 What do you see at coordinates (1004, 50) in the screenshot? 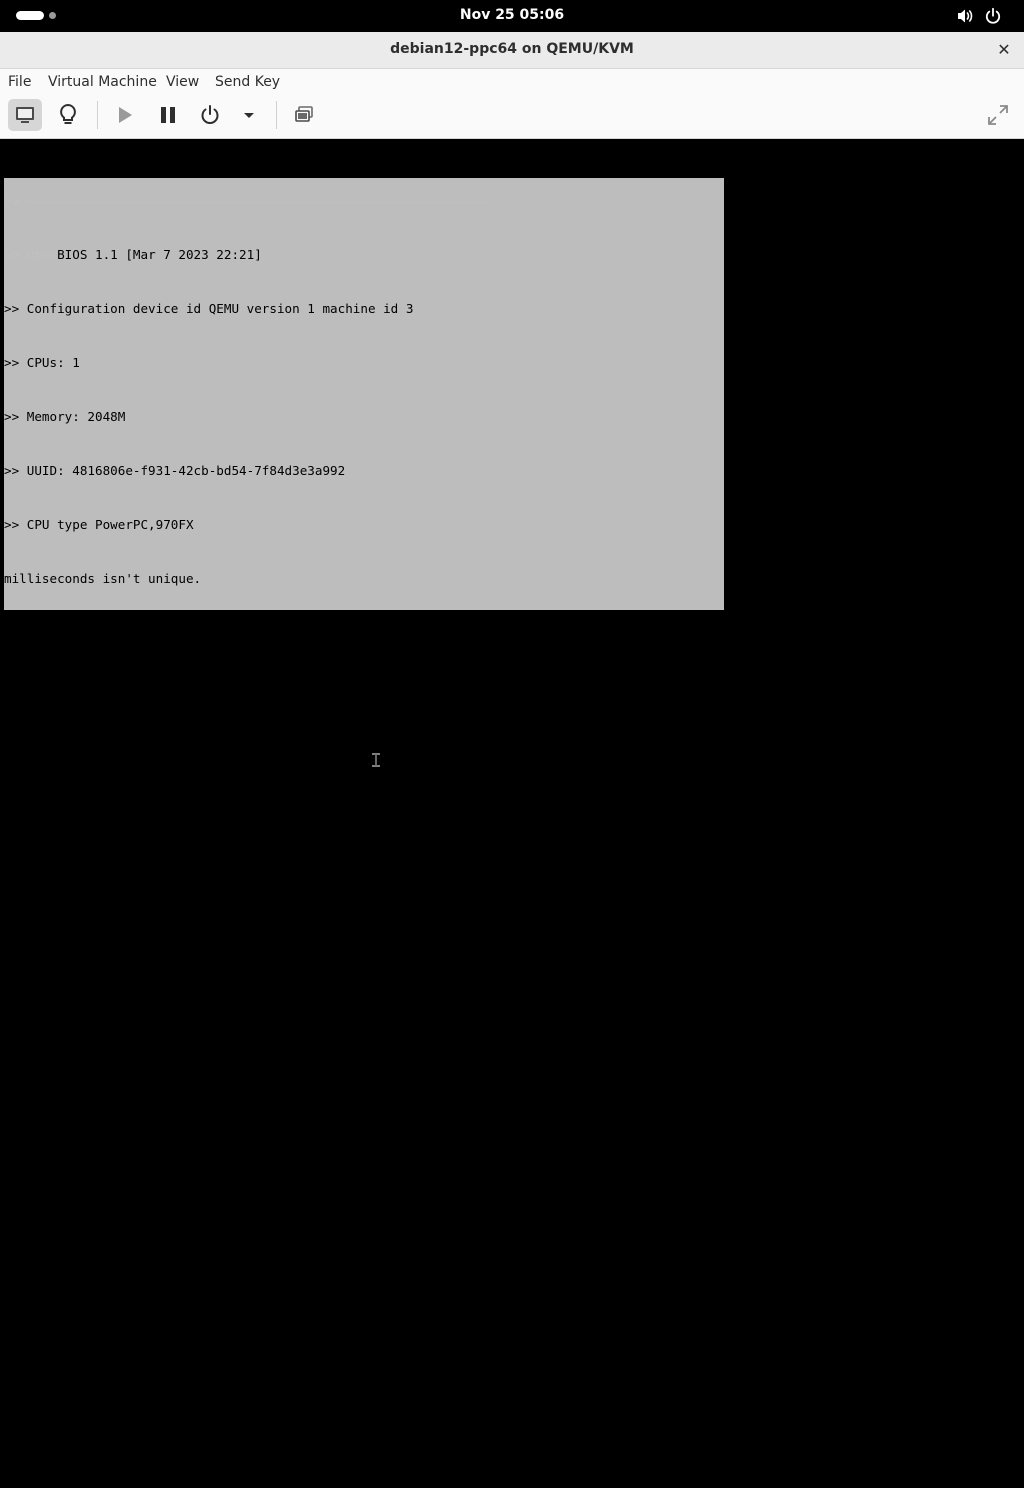
I see `close-icon: ✕` at bounding box center [1004, 50].